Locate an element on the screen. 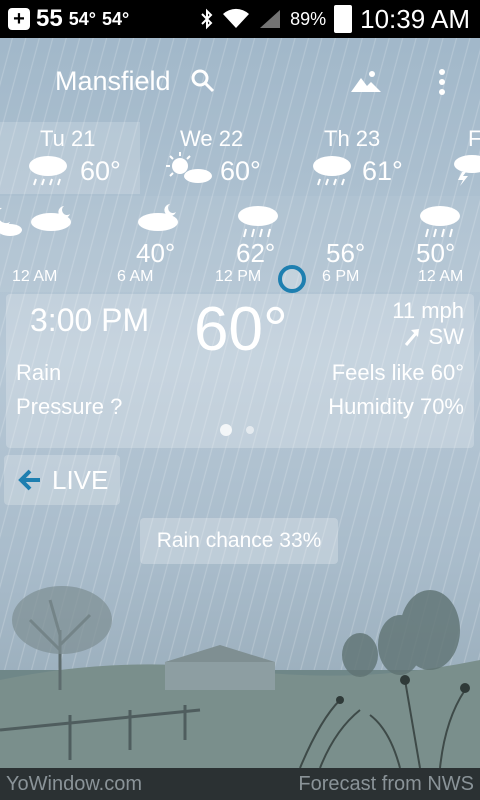  rain-chance-badge: Rain chance 33% is located at coordinates (239, 541).